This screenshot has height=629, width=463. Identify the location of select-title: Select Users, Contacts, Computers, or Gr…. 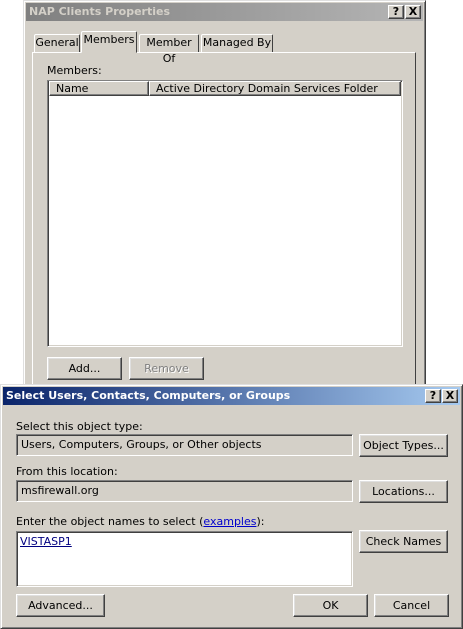
(148, 395).